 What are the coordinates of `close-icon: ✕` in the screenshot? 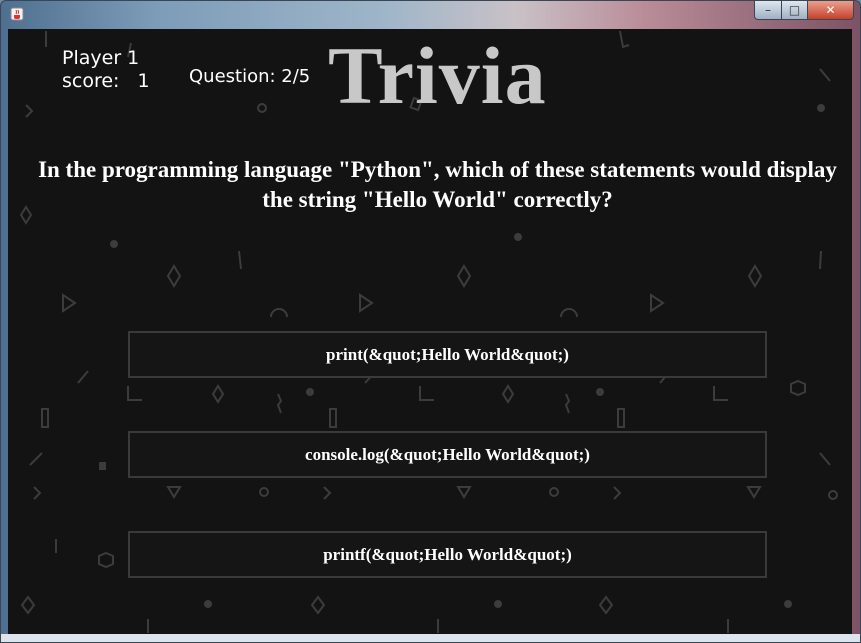 It's located at (830, 10).